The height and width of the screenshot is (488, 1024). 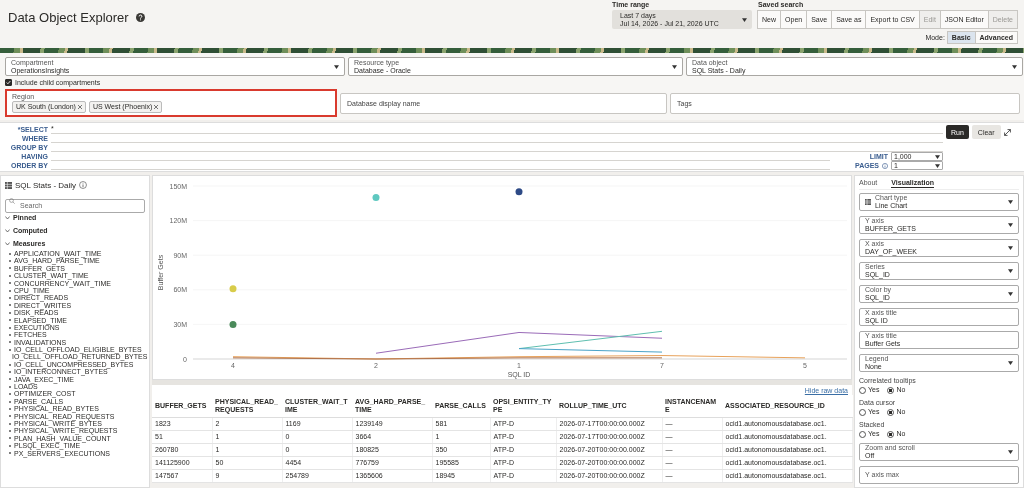 What do you see at coordinates (12, 201) in the screenshot?
I see `search-icon` at bounding box center [12, 201].